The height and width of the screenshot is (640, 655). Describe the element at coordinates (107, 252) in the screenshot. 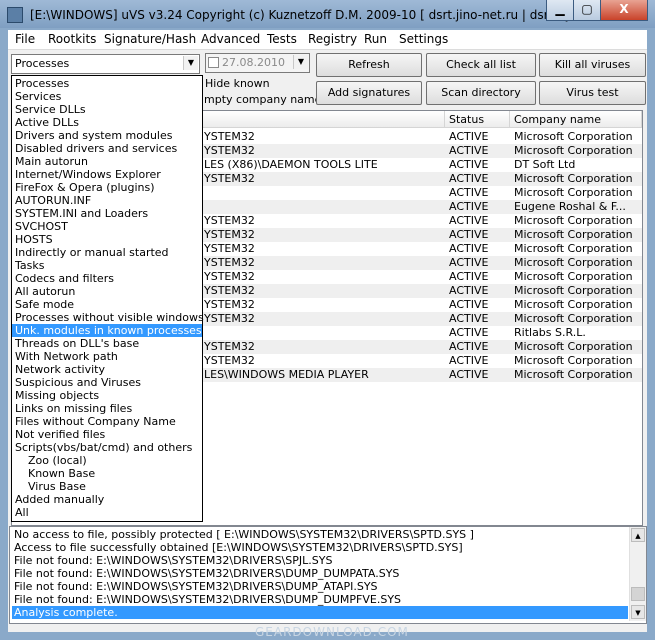

I see `dropdown-item: Indirectly or manual started` at that location.